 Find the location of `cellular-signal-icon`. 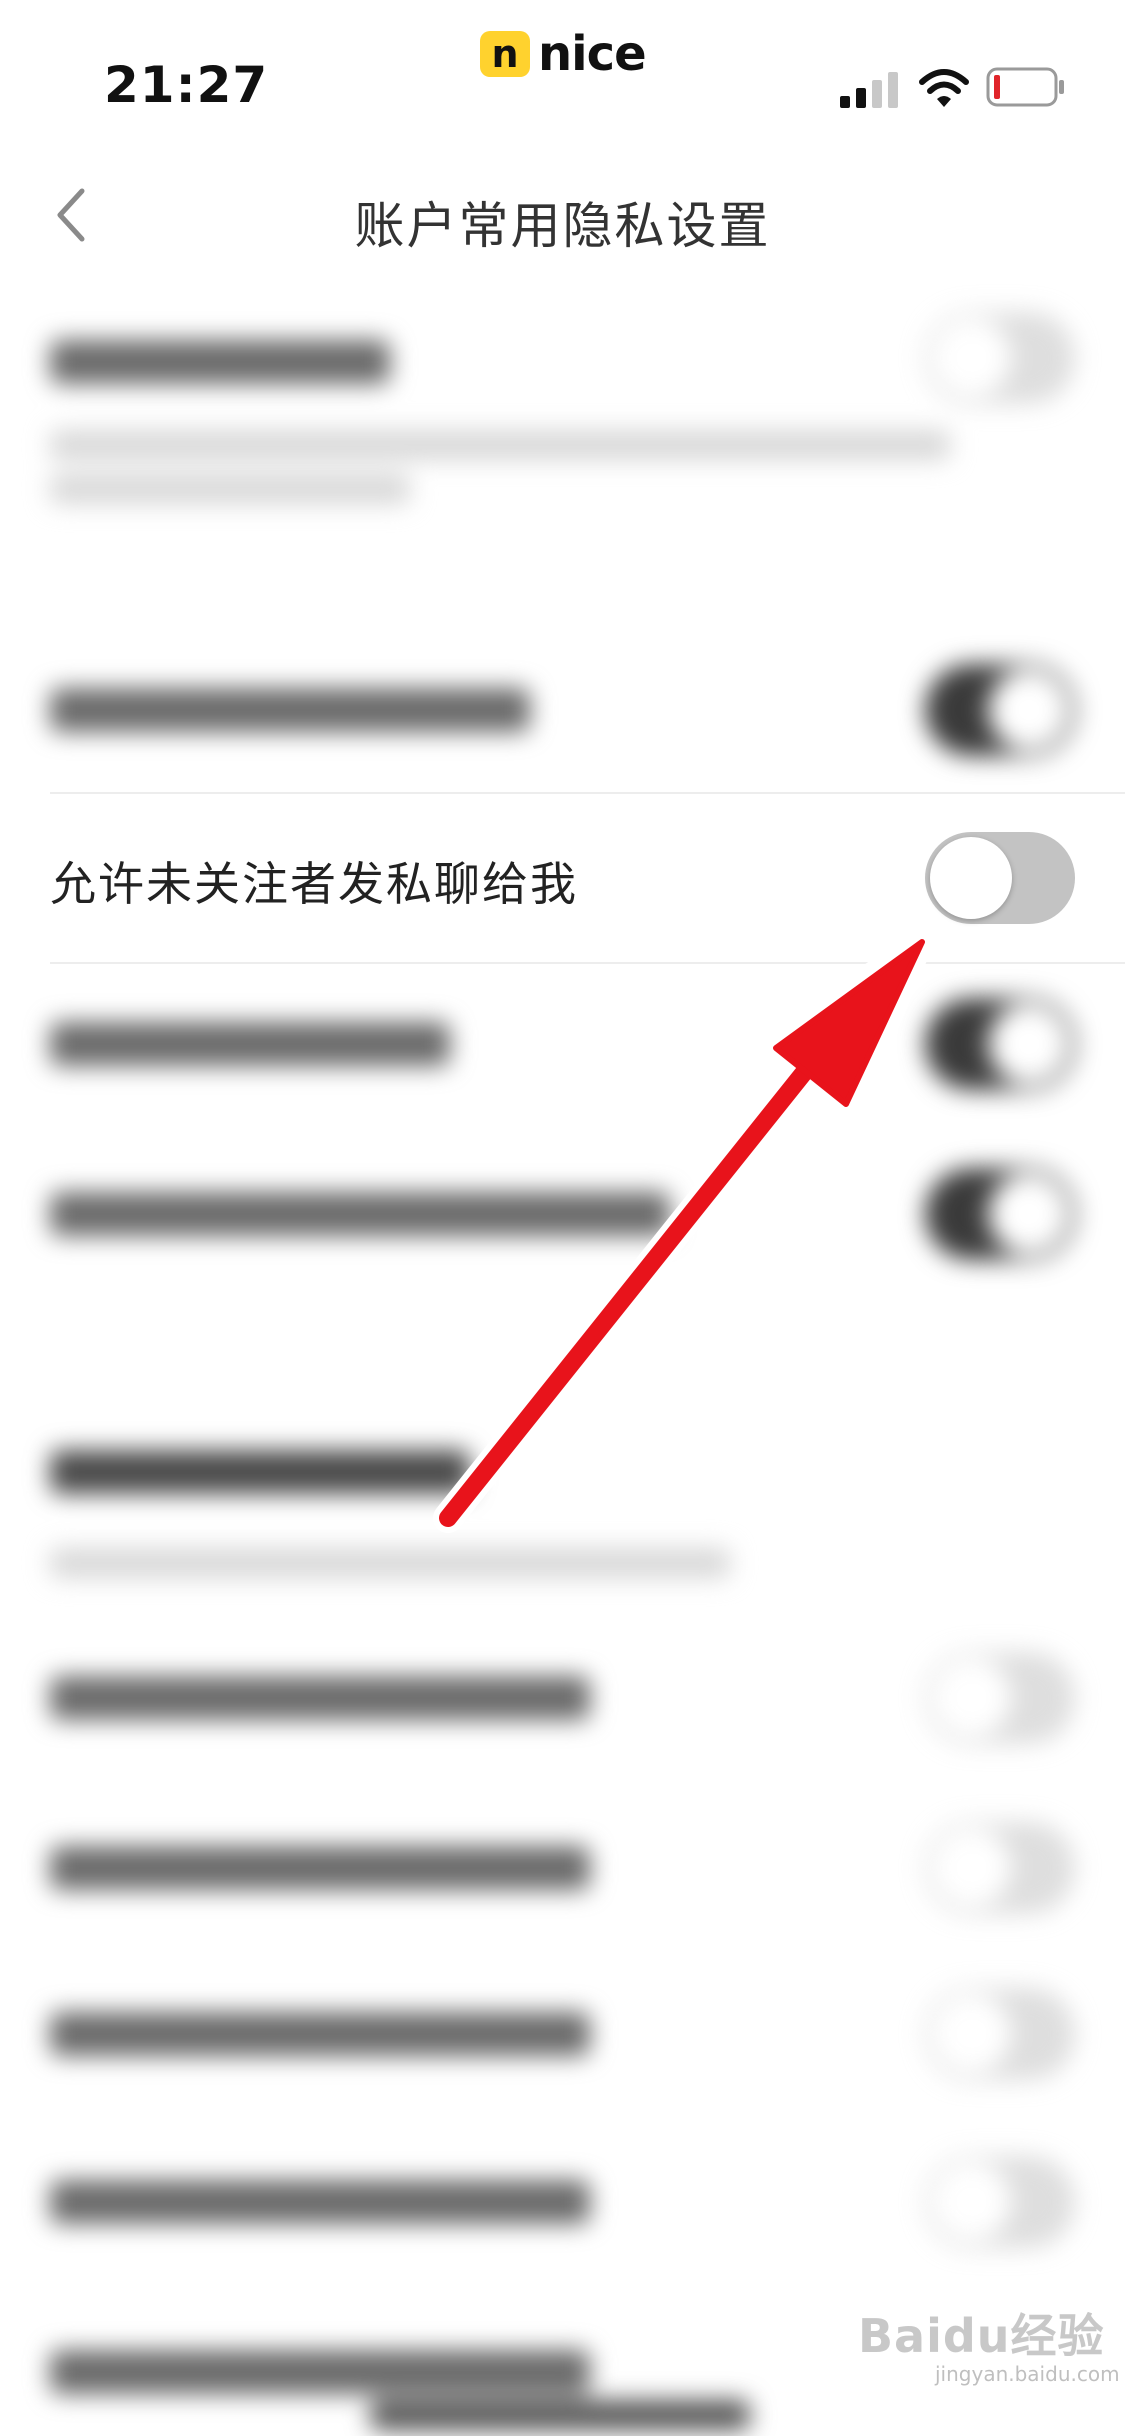

cellular-signal-icon is located at coordinates (869, 90).